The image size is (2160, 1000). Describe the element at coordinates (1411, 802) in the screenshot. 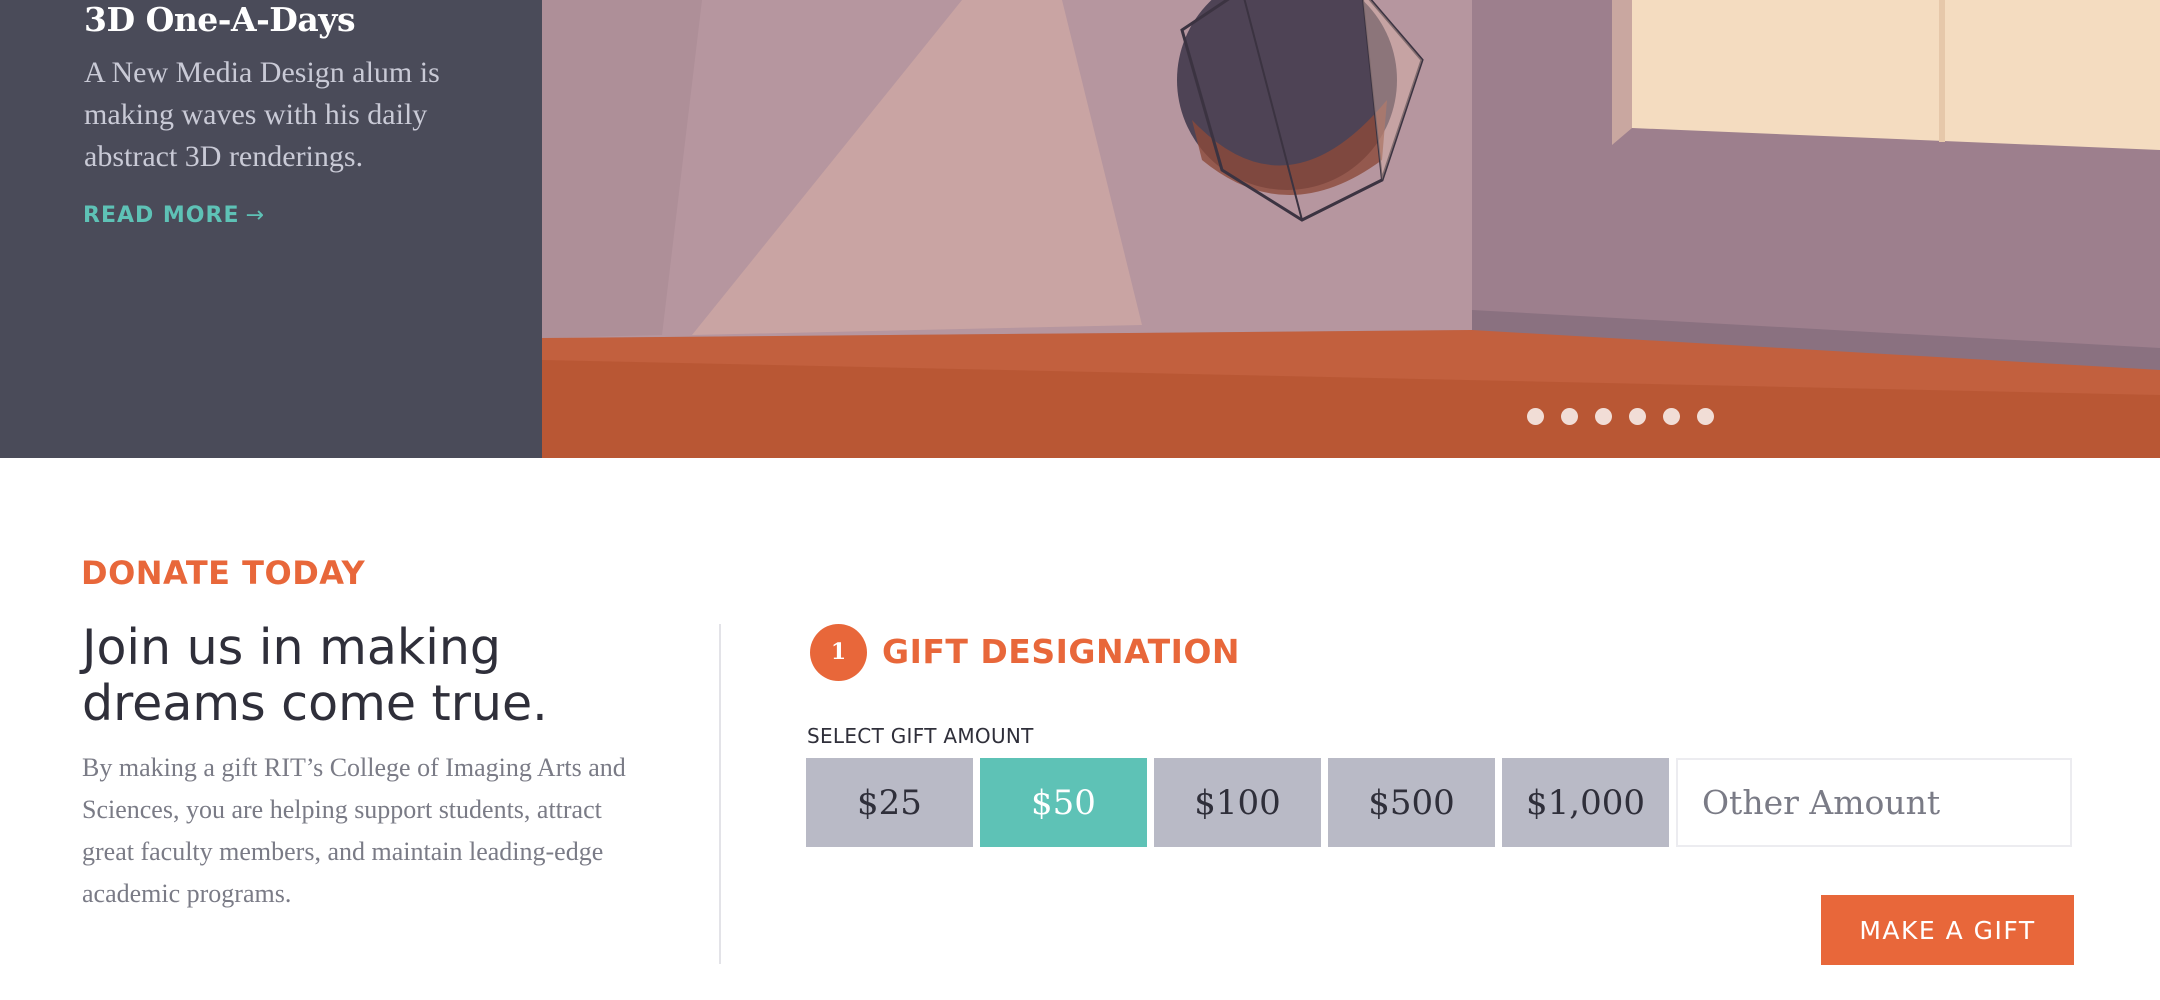

I see `amount-button-500: $500` at that location.